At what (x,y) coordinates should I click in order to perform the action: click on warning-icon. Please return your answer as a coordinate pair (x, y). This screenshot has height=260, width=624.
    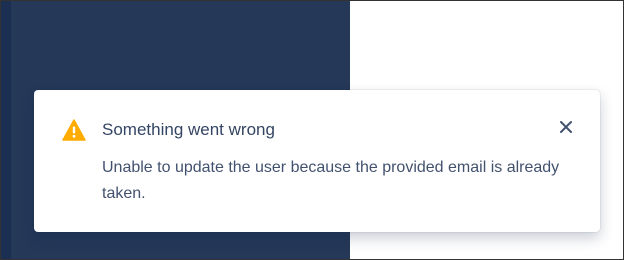
    Looking at the image, I should click on (74, 130).